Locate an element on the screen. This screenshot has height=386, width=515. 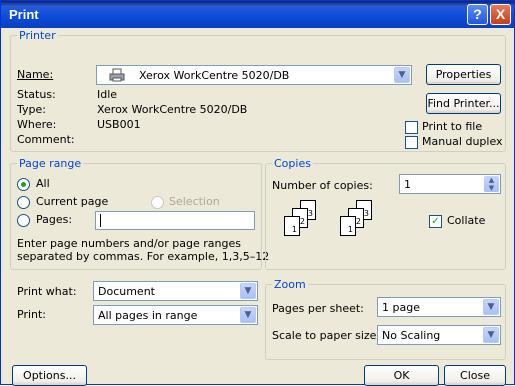
type-value: Xerox WorkCentre 5020/DB is located at coordinates (172, 109).